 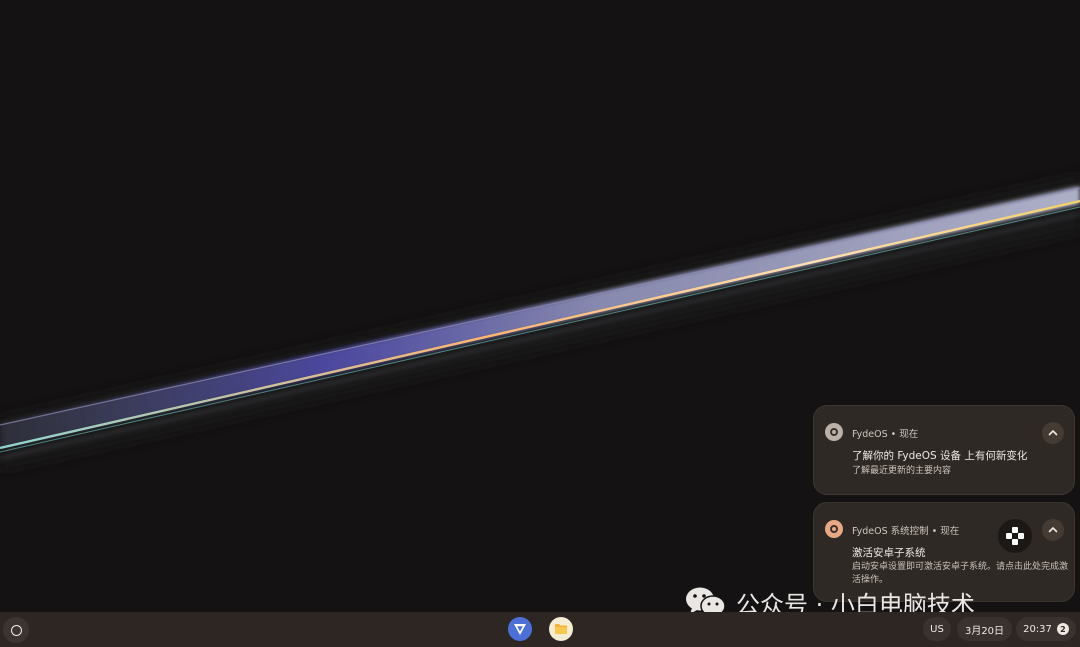 I want to click on shelf, so click(x=540, y=629).